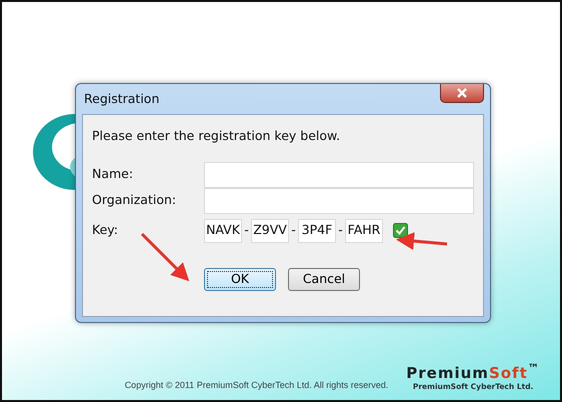 The height and width of the screenshot is (402, 562). What do you see at coordinates (135, 200) in the screenshot?
I see `field-label: Organization:` at bounding box center [135, 200].